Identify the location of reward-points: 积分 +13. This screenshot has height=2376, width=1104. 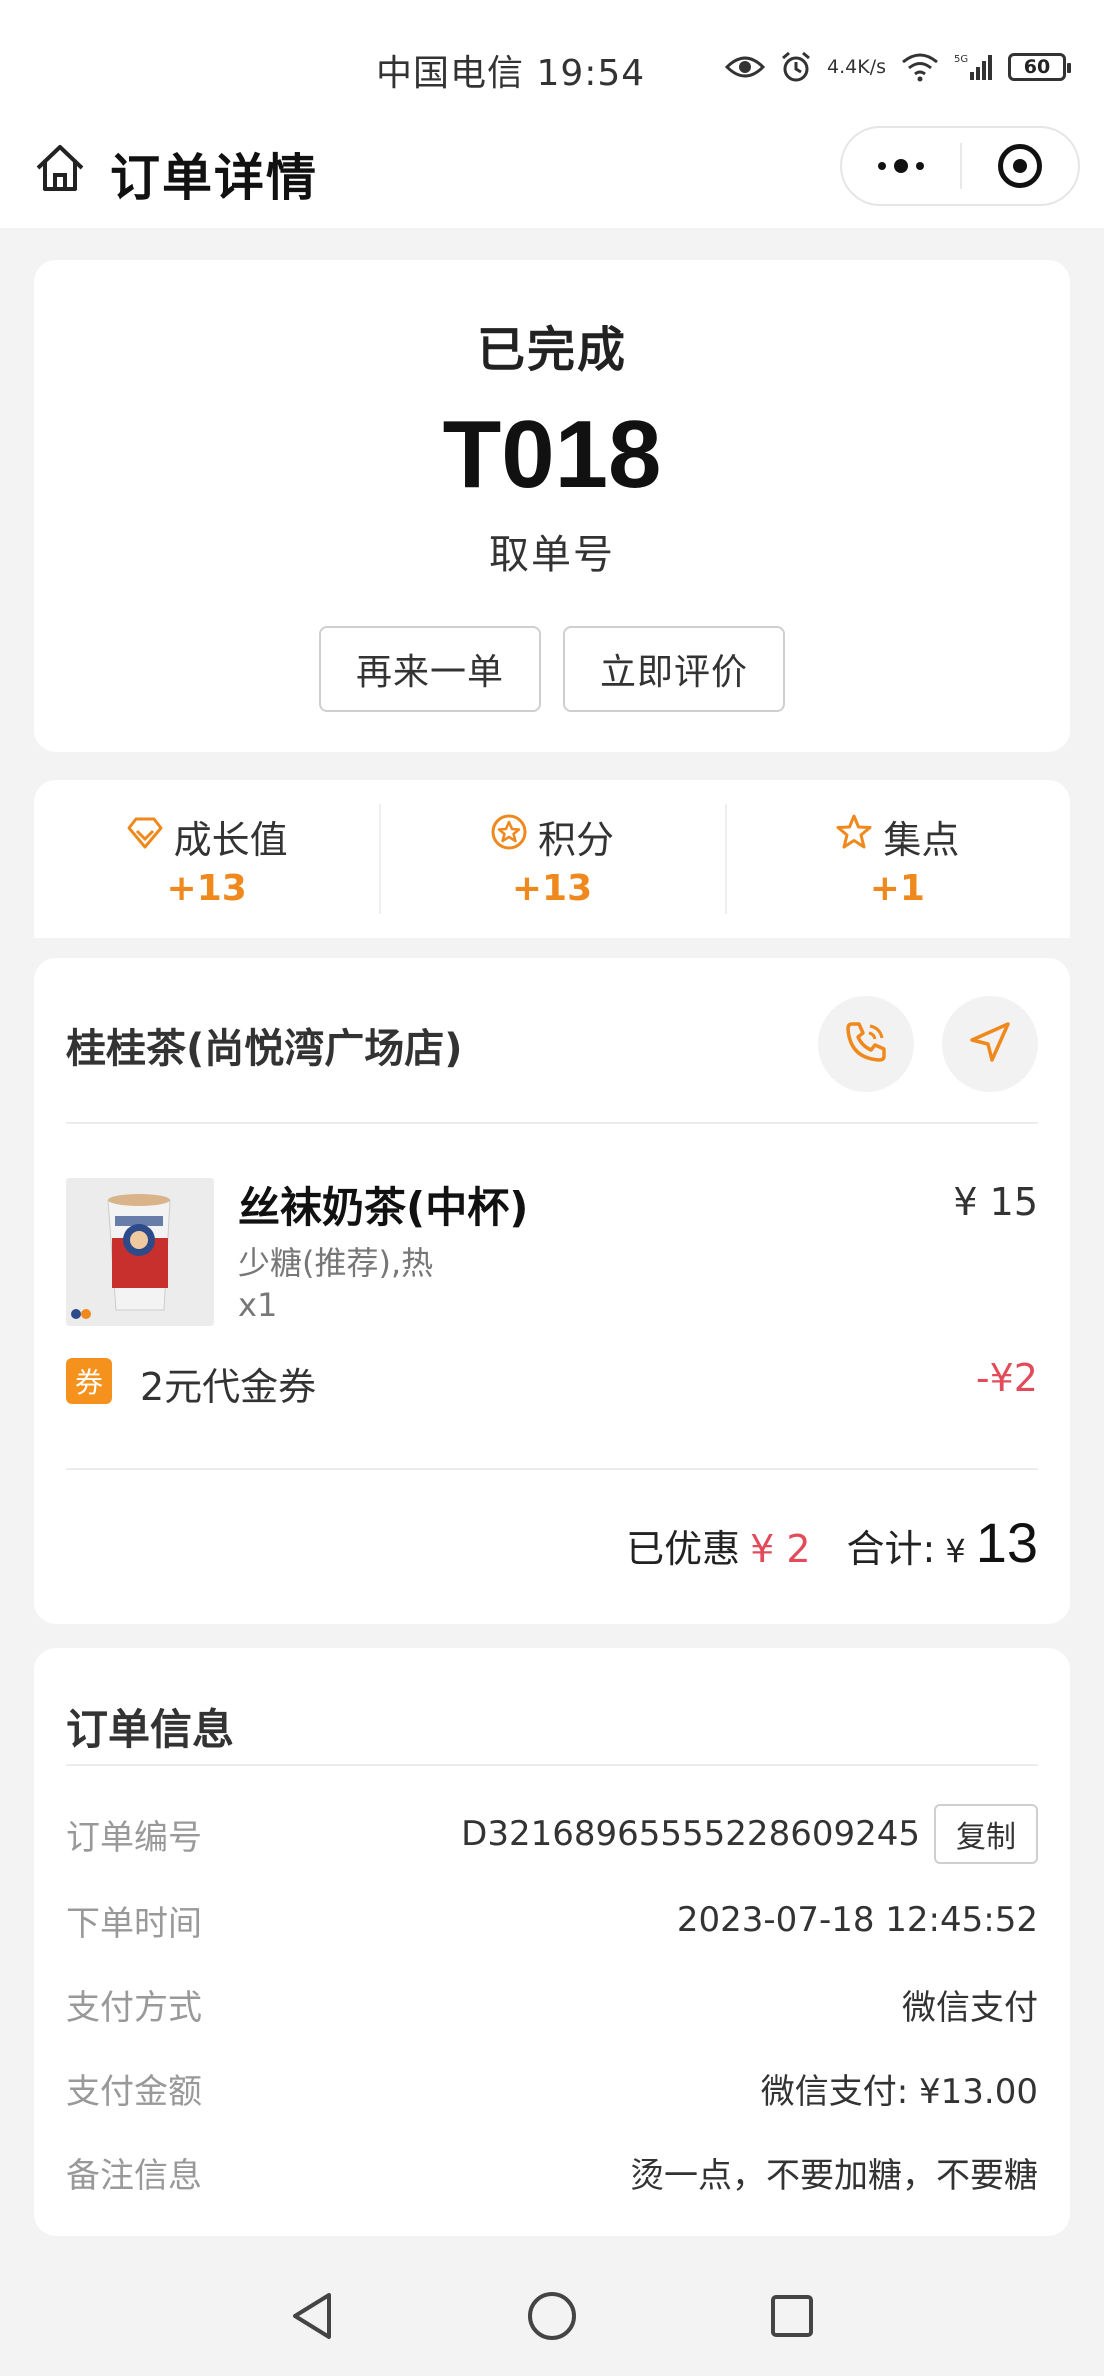
(551, 859).